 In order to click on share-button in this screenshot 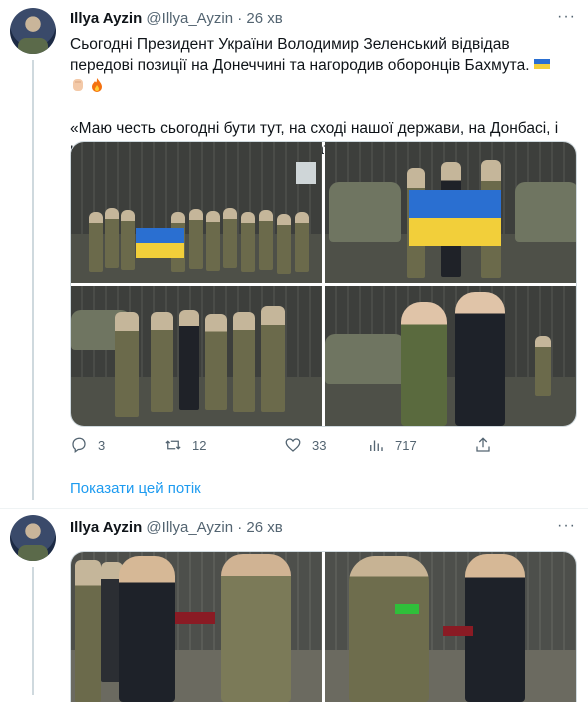, I will do `click(483, 445)`.